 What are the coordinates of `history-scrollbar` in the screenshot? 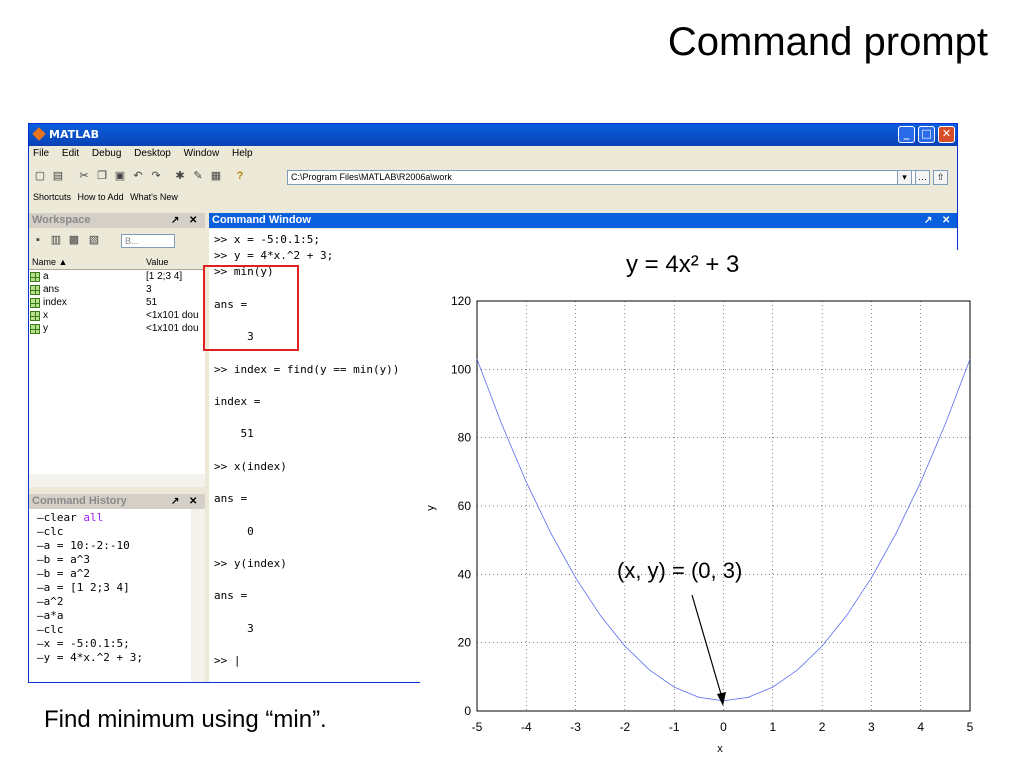 It's located at (198, 595).